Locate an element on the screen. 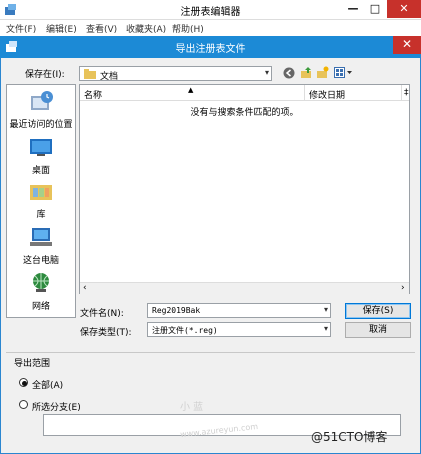 The image size is (421, 454). dialog-close-button: ✕ is located at coordinates (407, 45).